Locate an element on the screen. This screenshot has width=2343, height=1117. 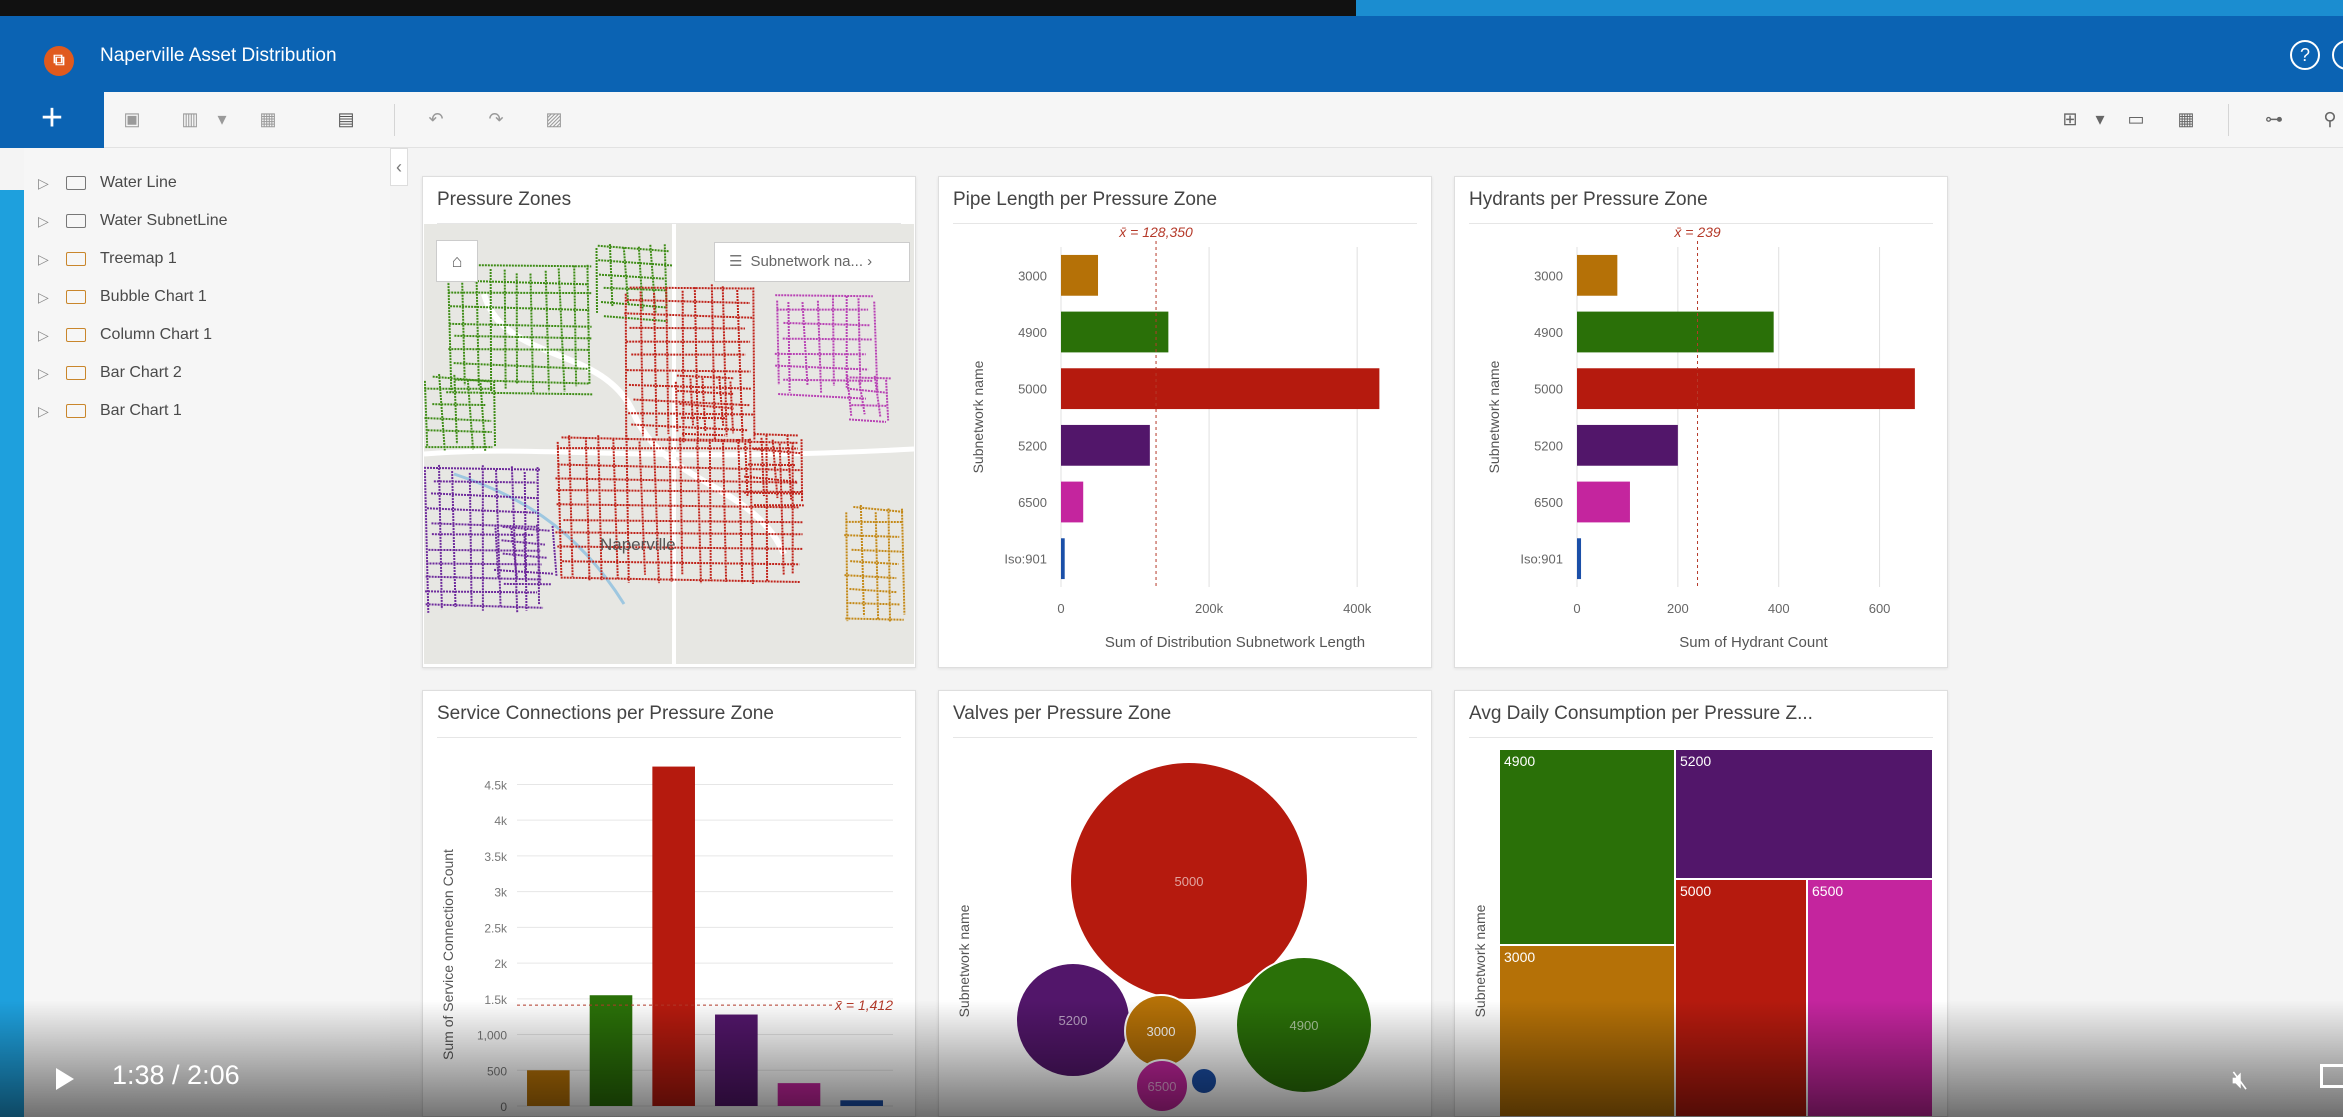
legend-button: ☰ Subnetwork na... › is located at coordinates (812, 262).